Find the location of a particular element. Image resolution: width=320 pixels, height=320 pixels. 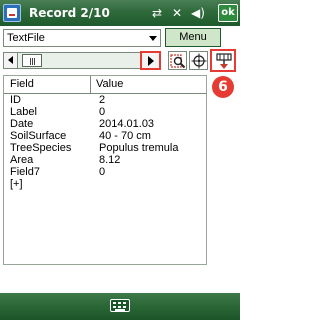

field-name-cell: SoilSurface is located at coordinates (38, 136).